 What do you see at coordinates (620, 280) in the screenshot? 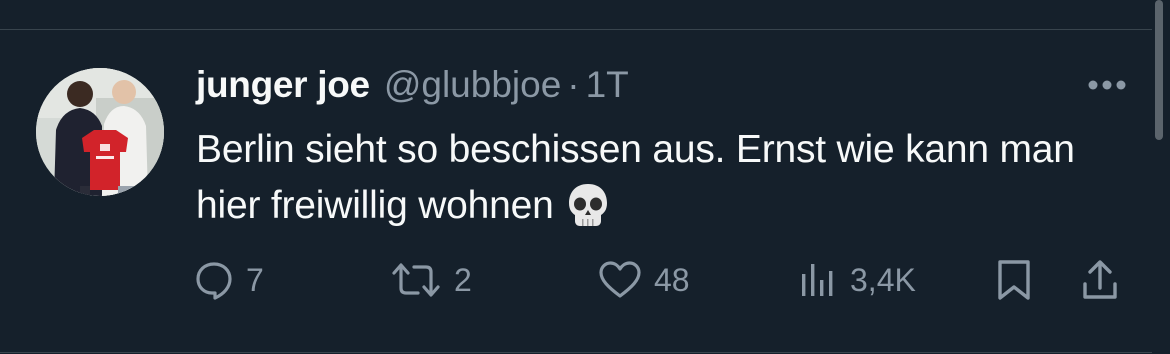
I see `heart-icon` at bounding box center [620, 280].